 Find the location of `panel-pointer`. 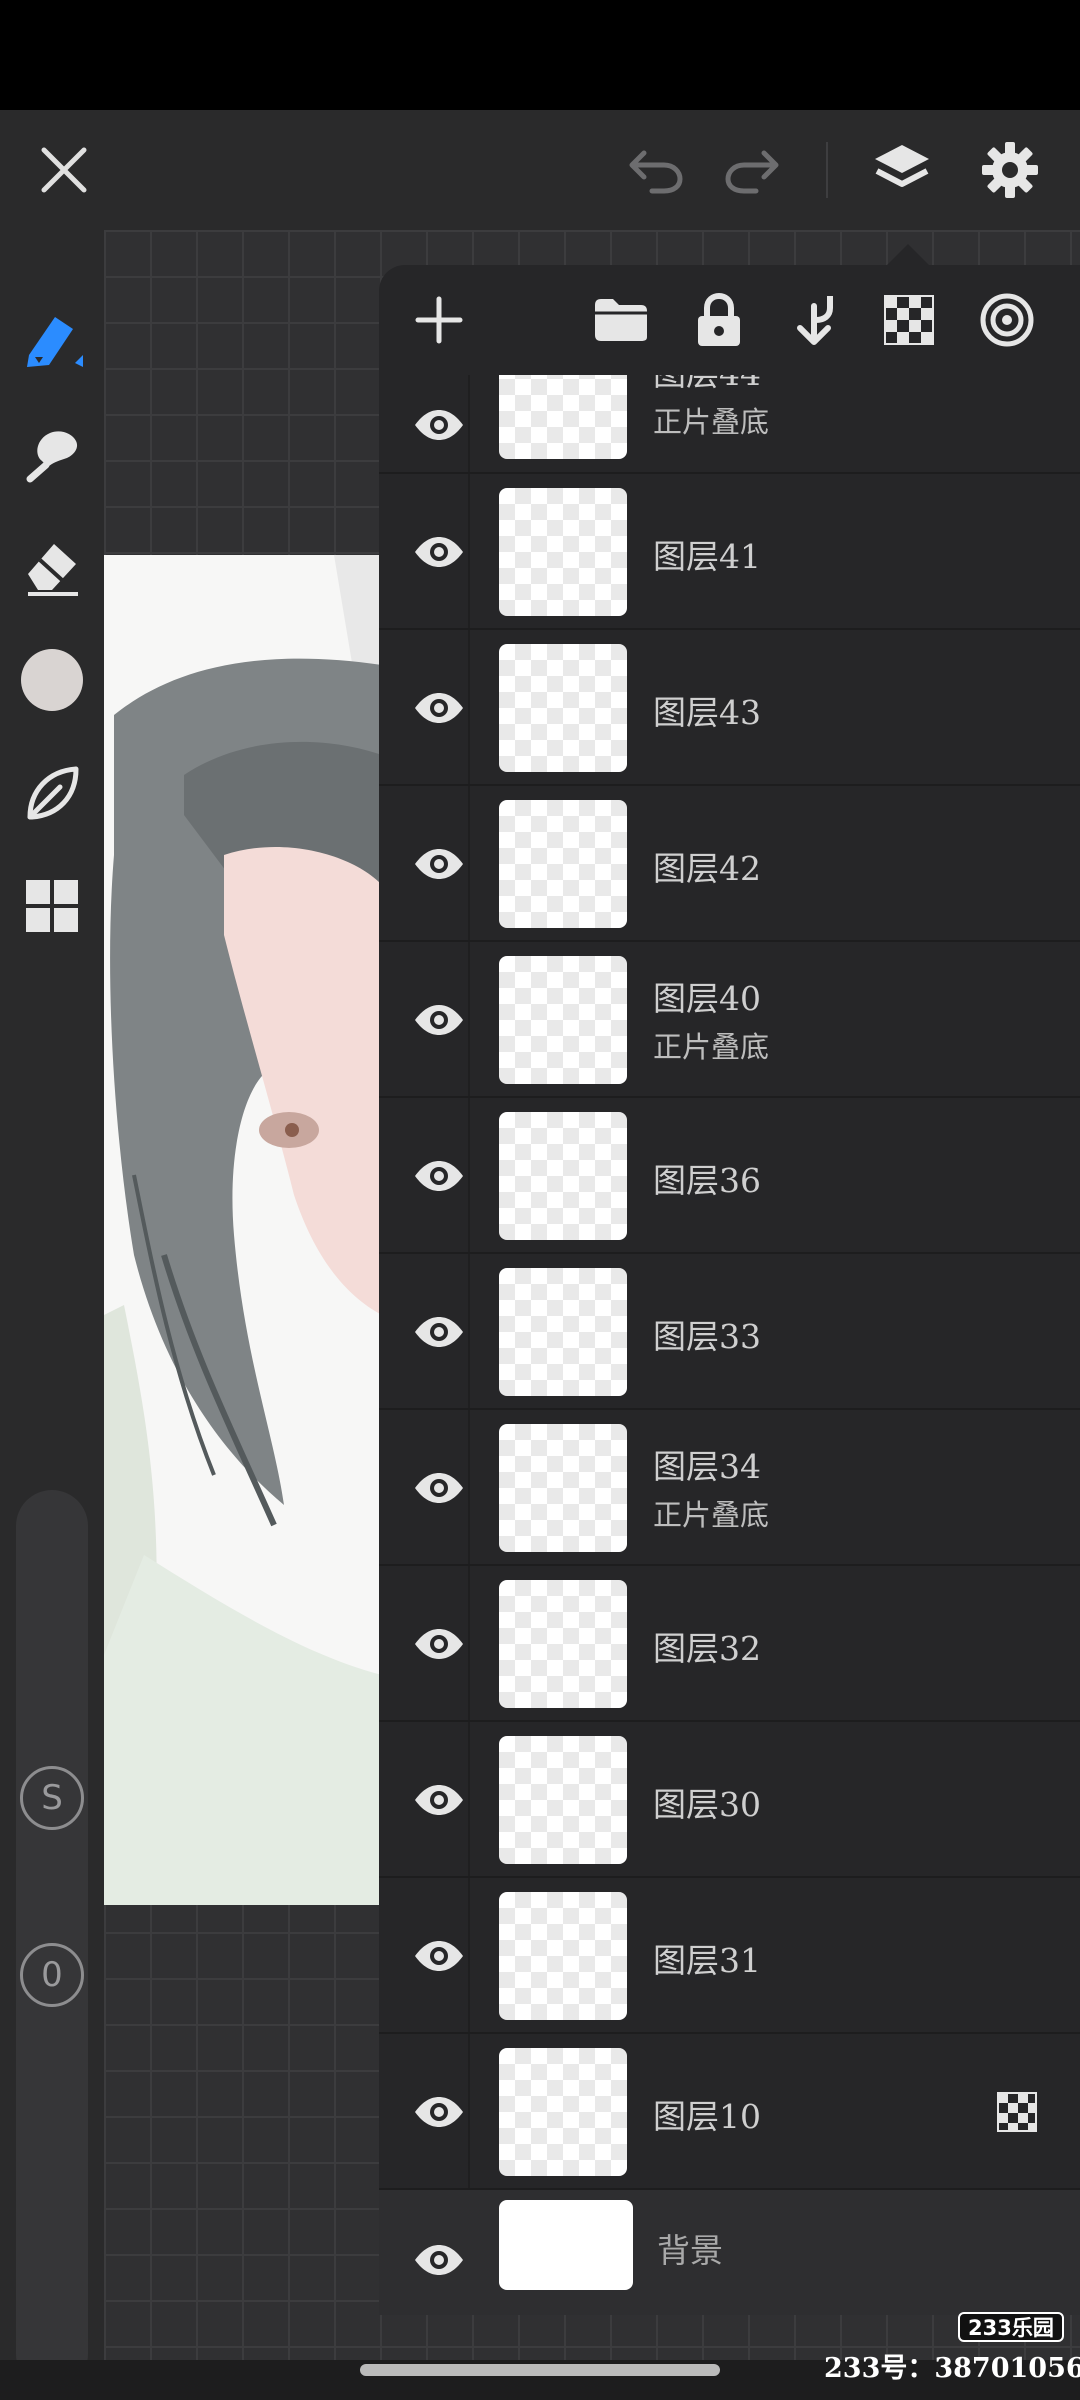

panel-pointer is located at coordinates (908, 255).